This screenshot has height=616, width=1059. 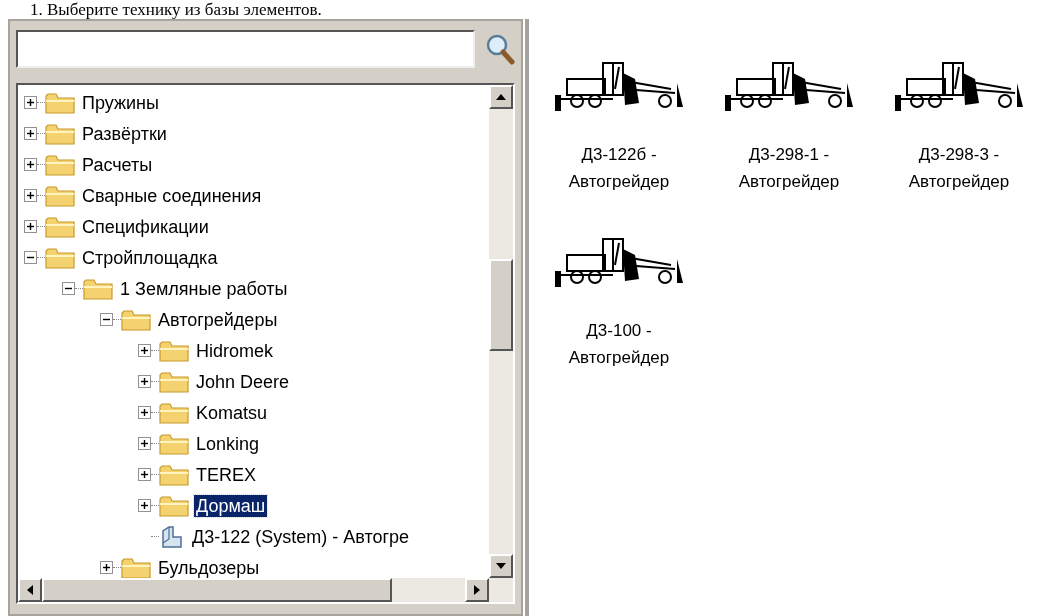 What do you see at coordinates (120, 102) in the screenshot?
I see `tree-item: Пружины` at bounding box center [120, 102].